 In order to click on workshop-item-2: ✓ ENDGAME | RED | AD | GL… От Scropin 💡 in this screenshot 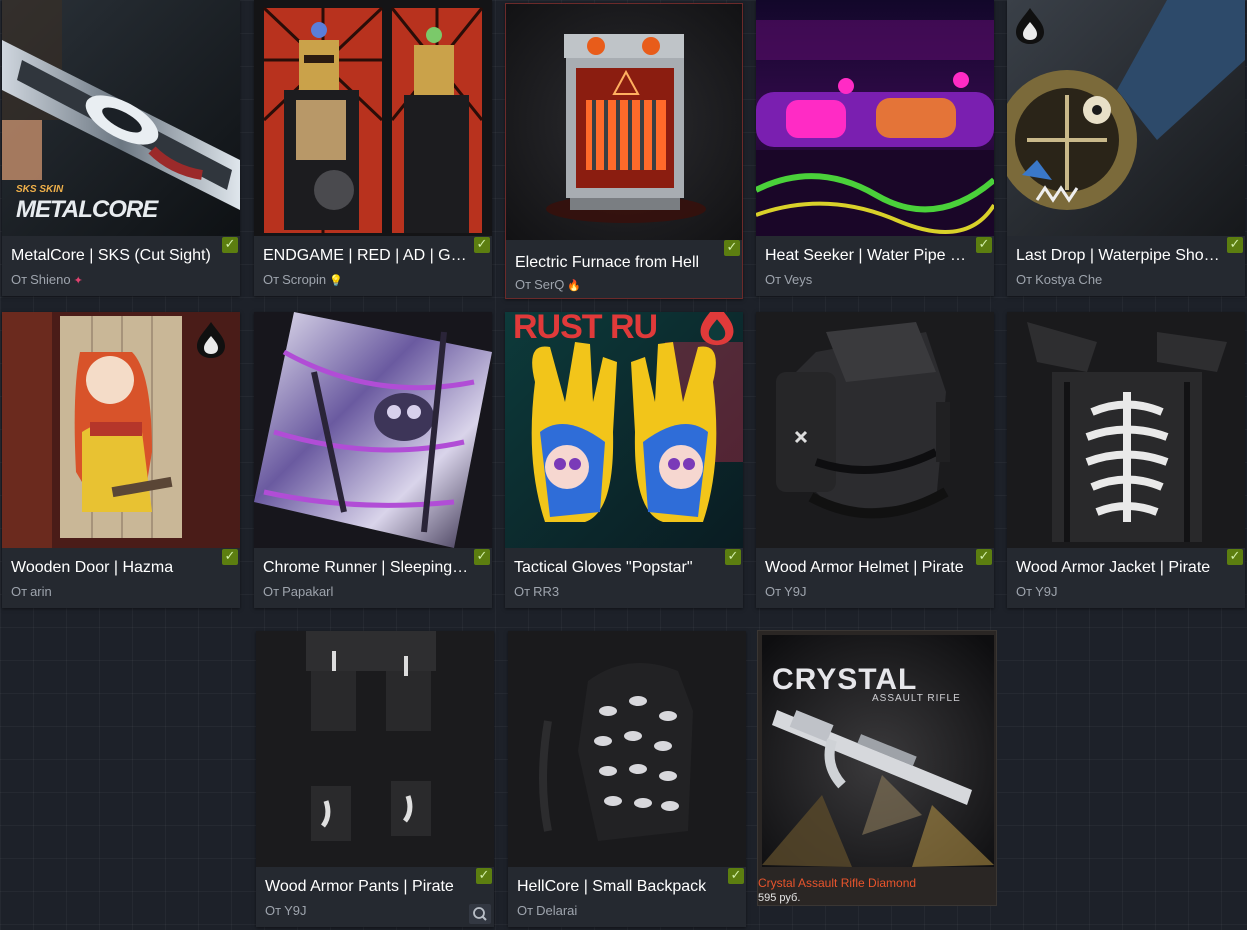, I will do `click(373, 148)`.